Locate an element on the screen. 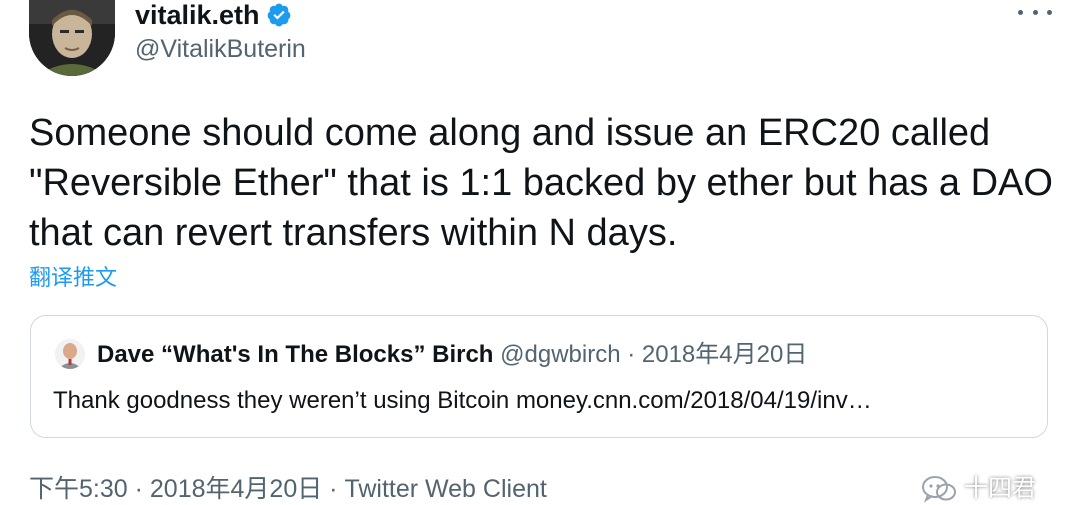  tweet-date: 2018年4月20日 is located at coordinates (236, 489).